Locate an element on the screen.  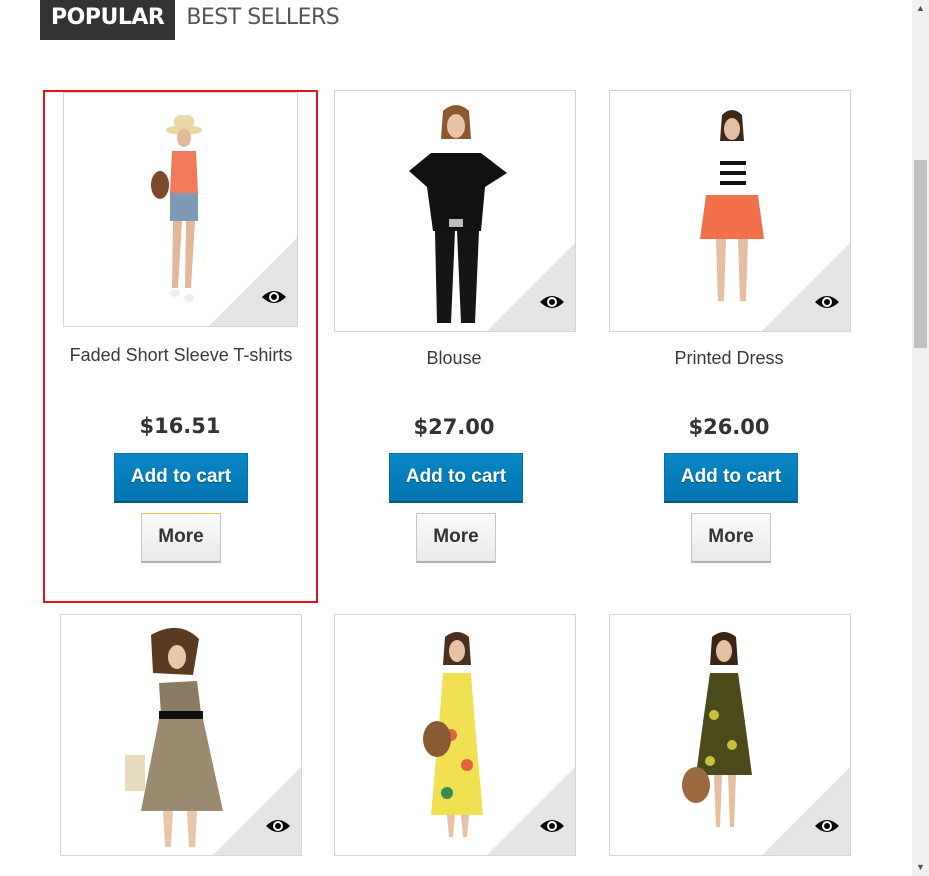
tab-popular: POPULAR is located at coordinates (108, 20).